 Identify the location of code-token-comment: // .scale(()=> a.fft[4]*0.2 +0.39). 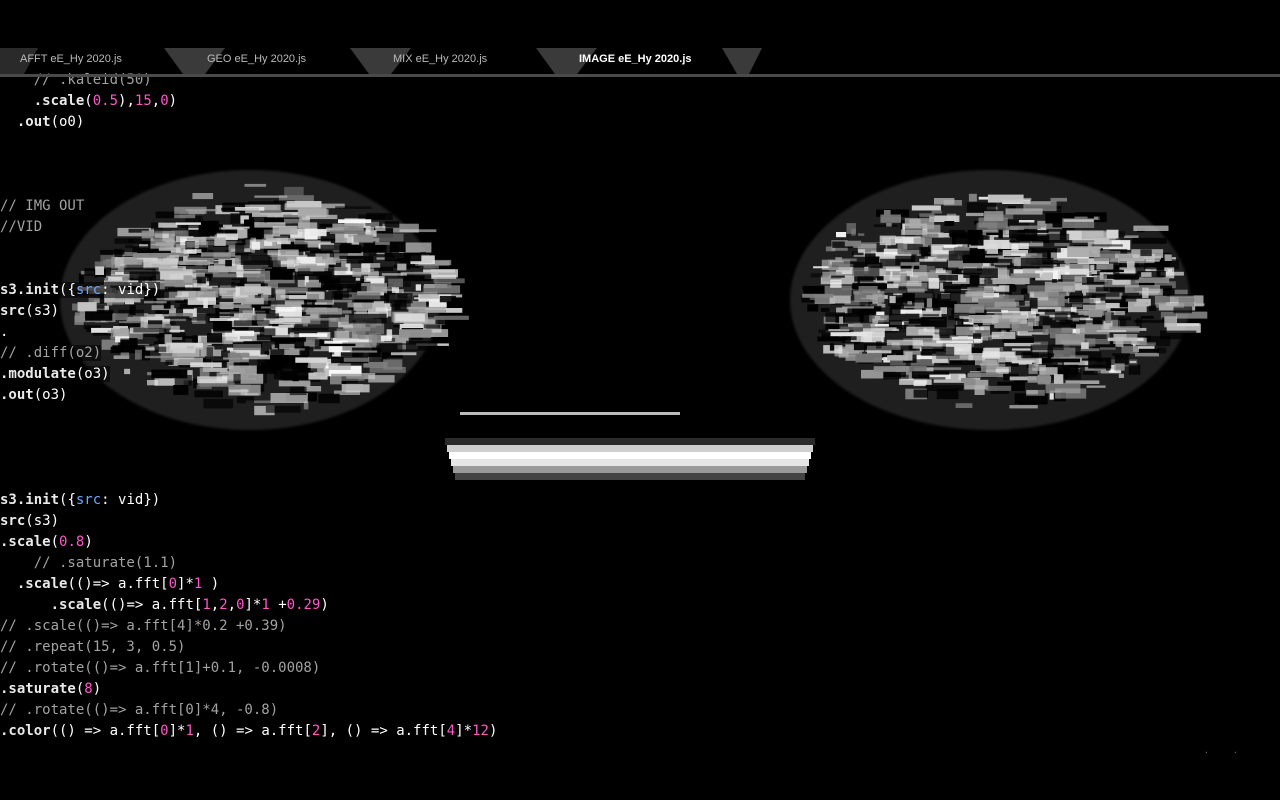
(143, 626).